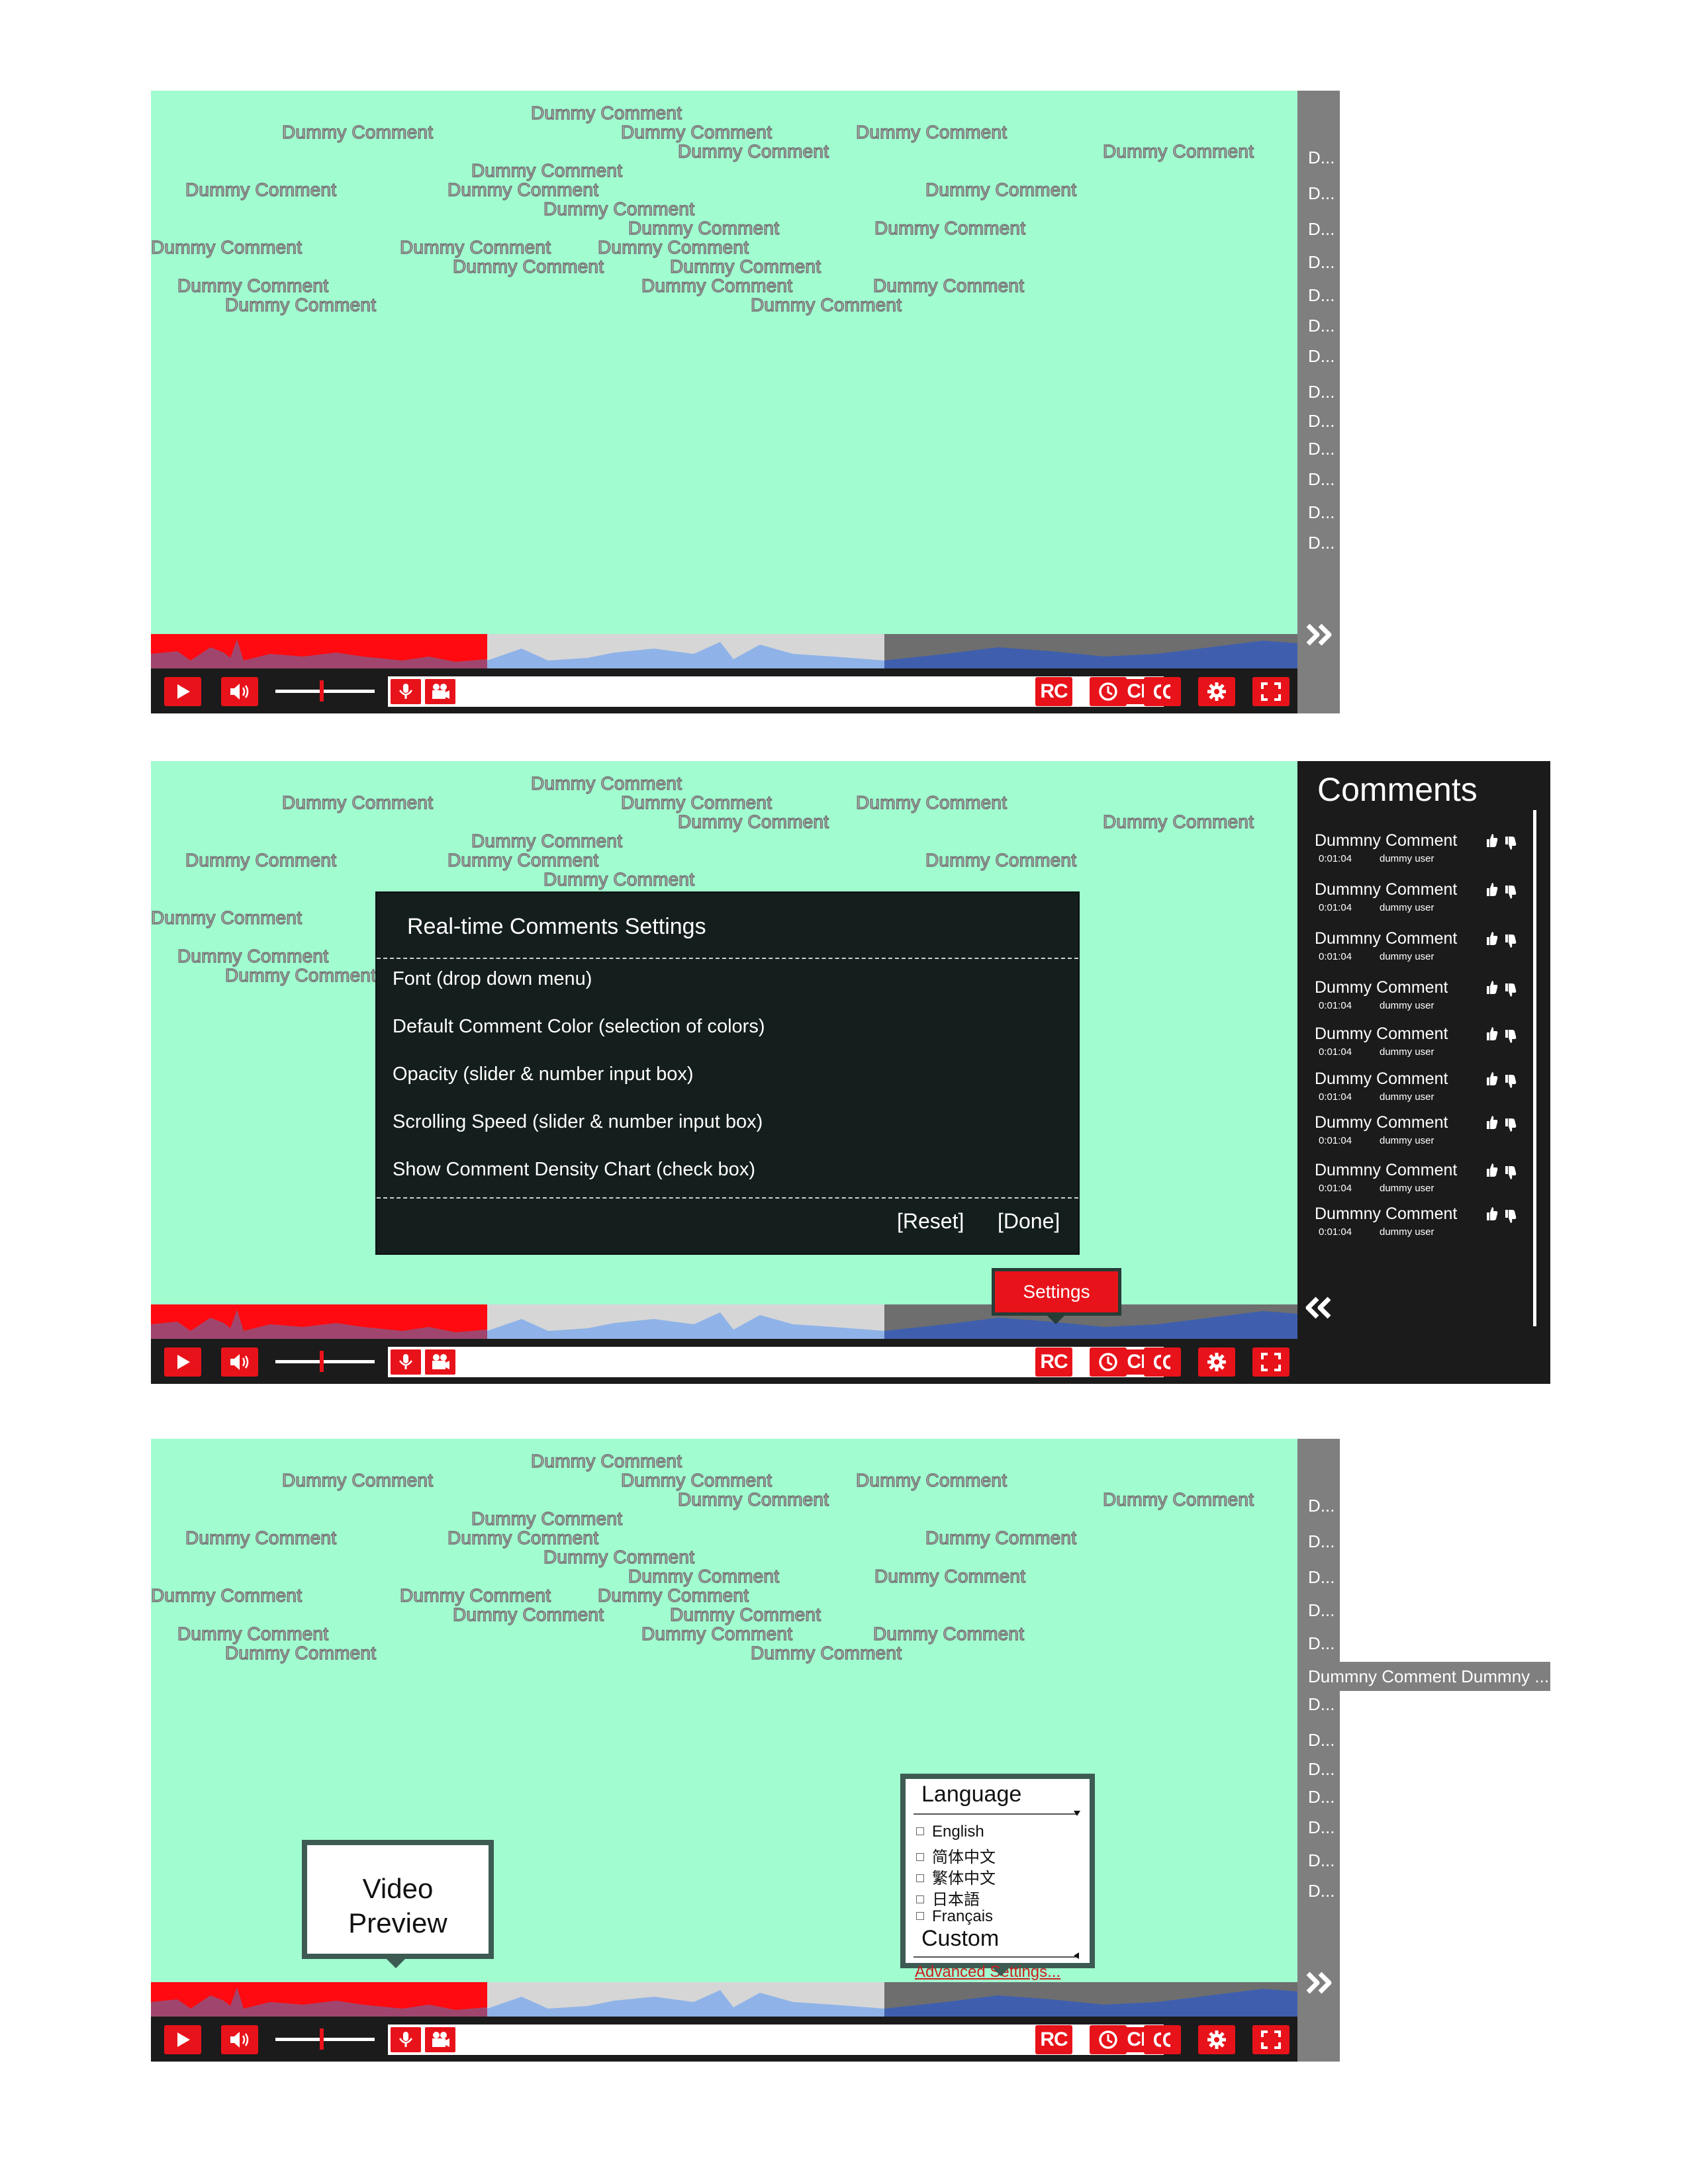  Describe the element at coordinates (948, 1897) in the screenshot. I see `language-option-japanese: 日本語` at that location.